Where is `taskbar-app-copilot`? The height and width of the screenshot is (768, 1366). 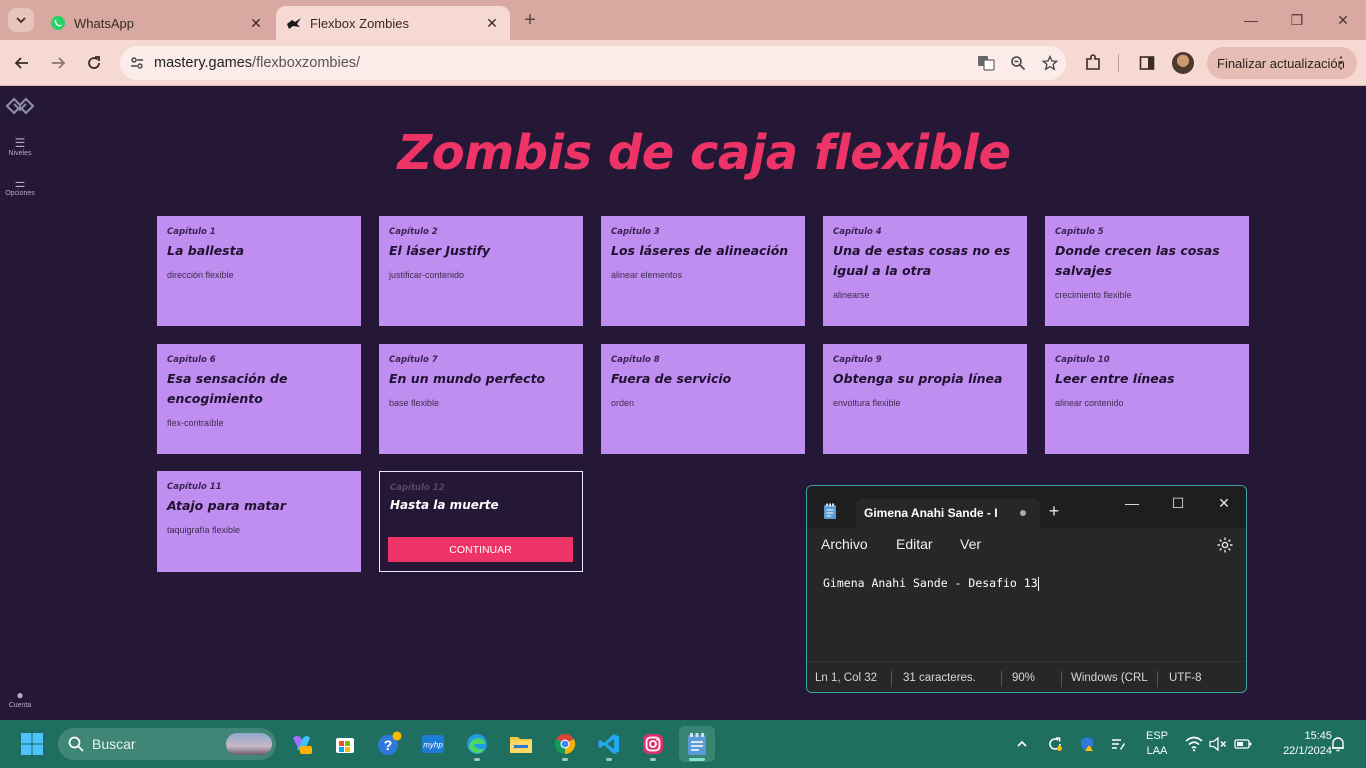
taskbar-app-copilot is located at coordinates (301, 744).